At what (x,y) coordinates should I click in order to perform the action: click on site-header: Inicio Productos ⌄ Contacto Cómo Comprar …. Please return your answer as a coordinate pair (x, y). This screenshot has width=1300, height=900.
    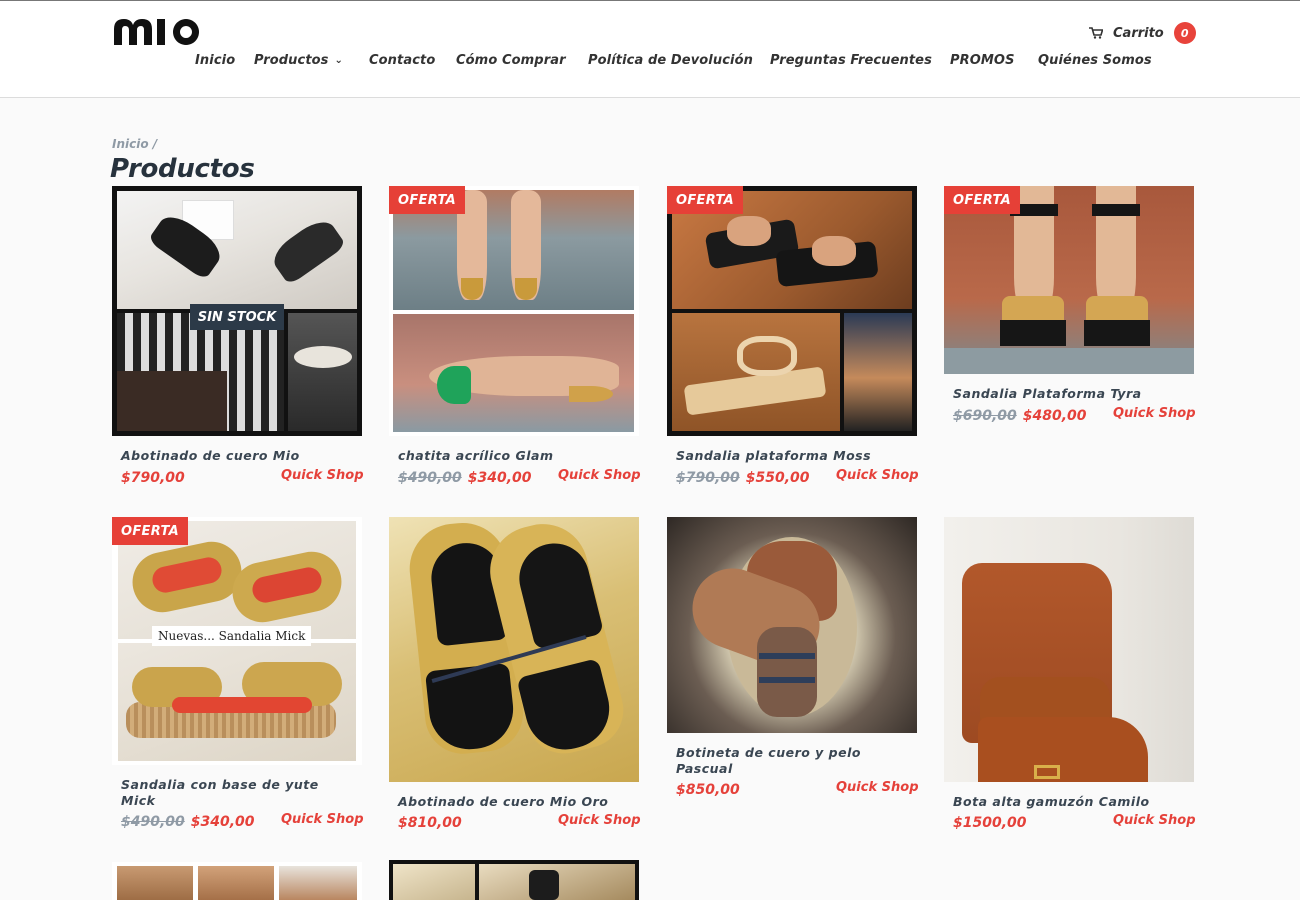
    Looking at the image, I should click on (650, 49).